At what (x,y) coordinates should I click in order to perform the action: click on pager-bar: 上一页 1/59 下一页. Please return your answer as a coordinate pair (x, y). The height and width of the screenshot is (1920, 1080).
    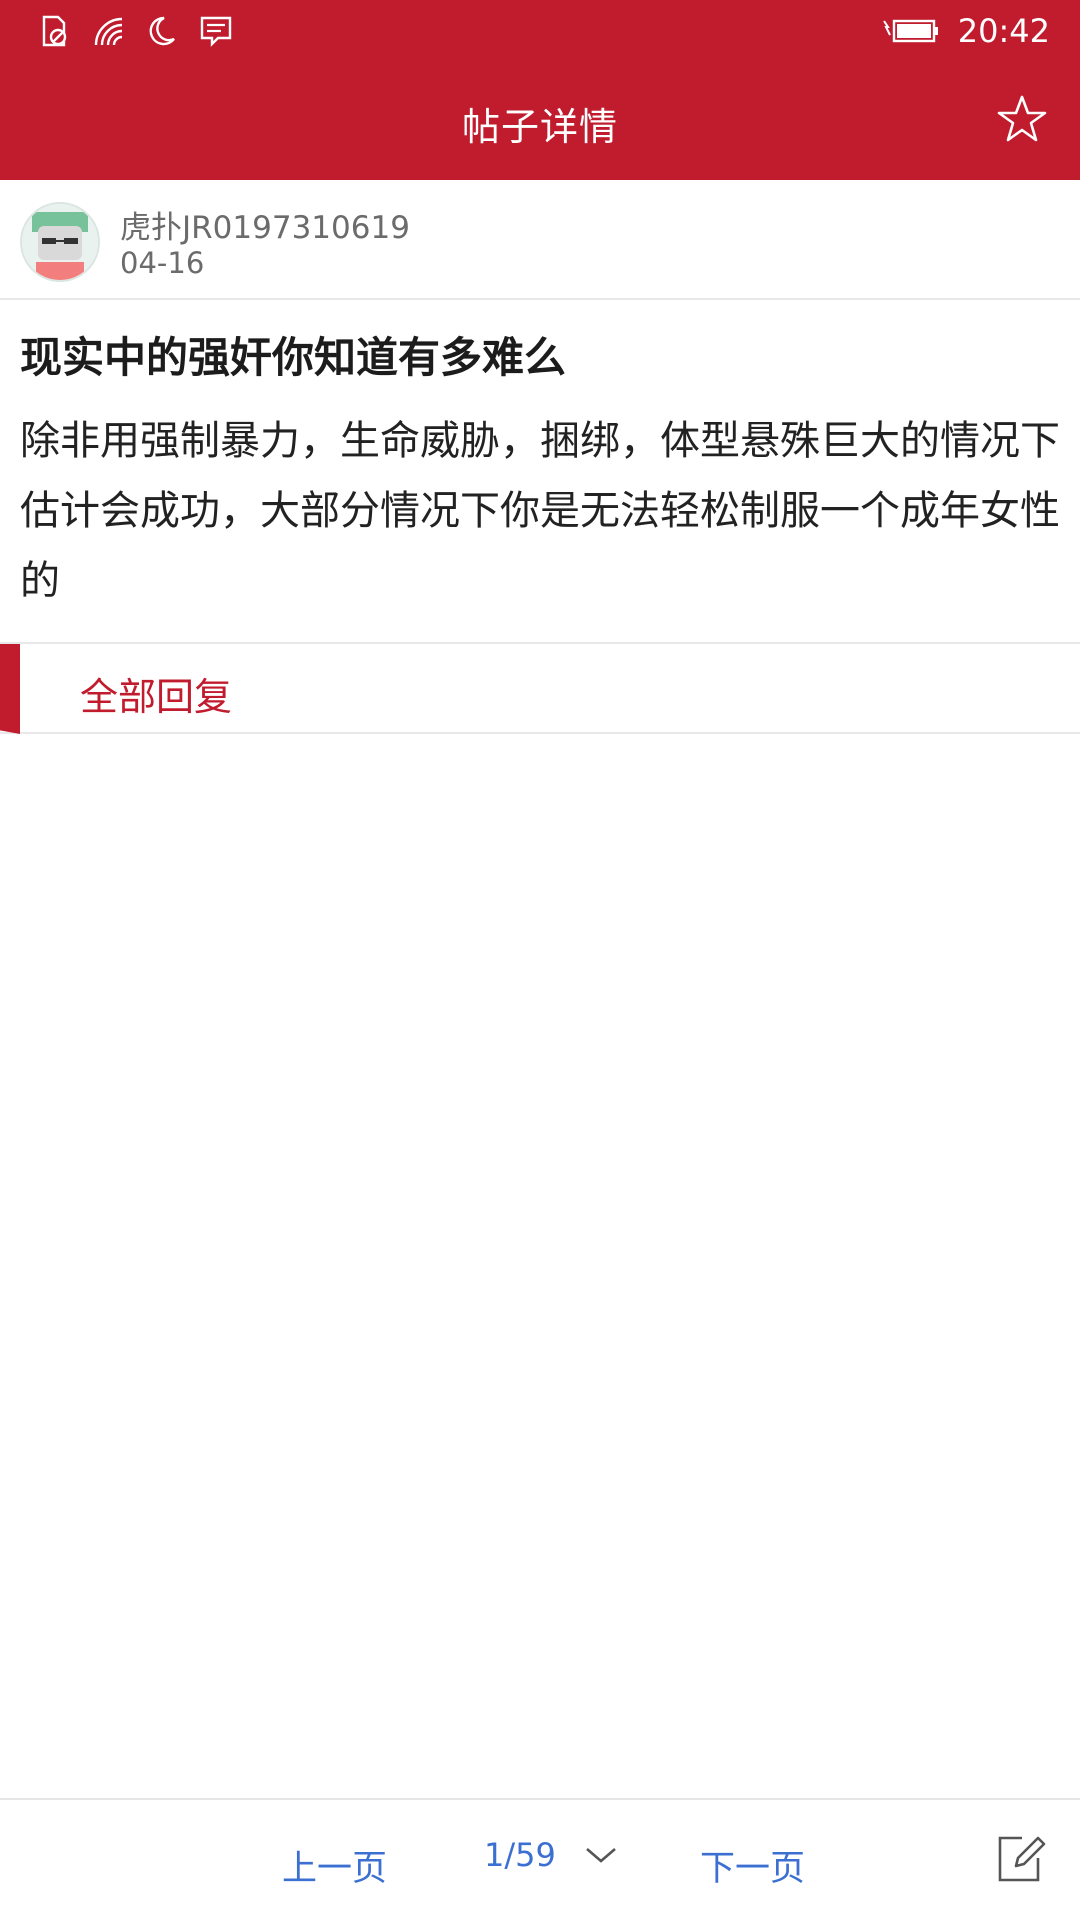
    Looking at the image, I should click on (540, 1859).